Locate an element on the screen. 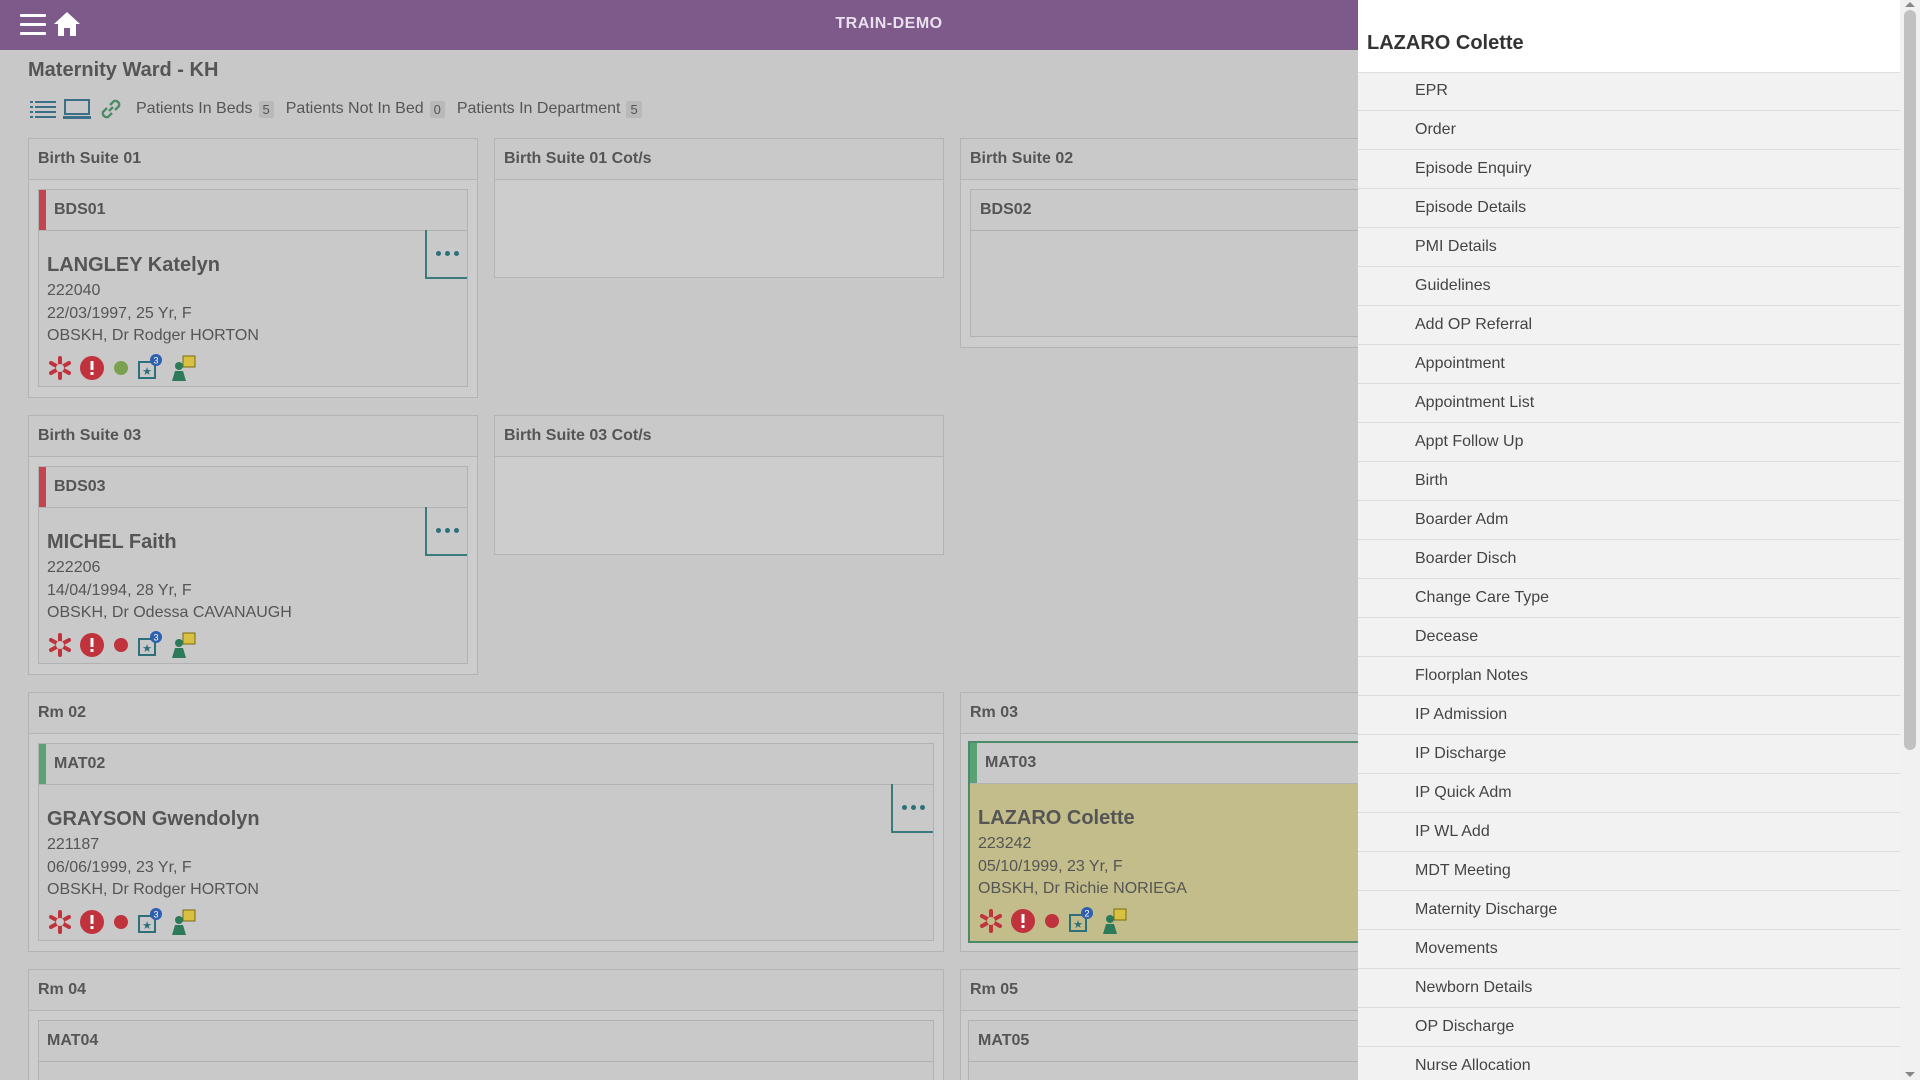 This screenshot has height=1080, width=1920. bed-card-mat04: MAT04 is located at coordinates (486, 1050).